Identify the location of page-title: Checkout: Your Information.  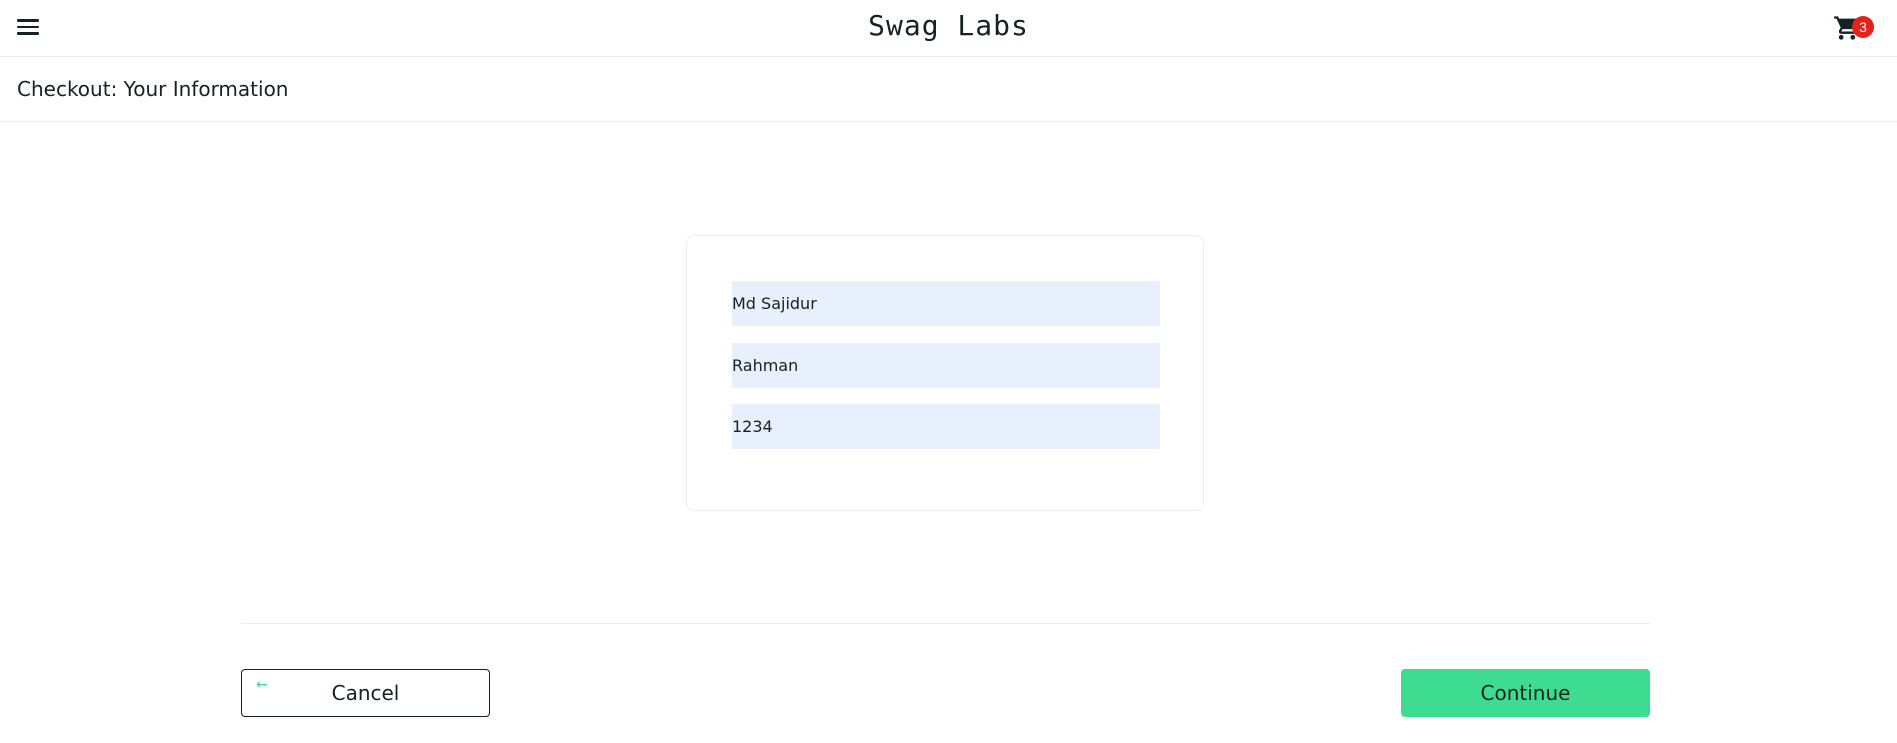
(153, 89).